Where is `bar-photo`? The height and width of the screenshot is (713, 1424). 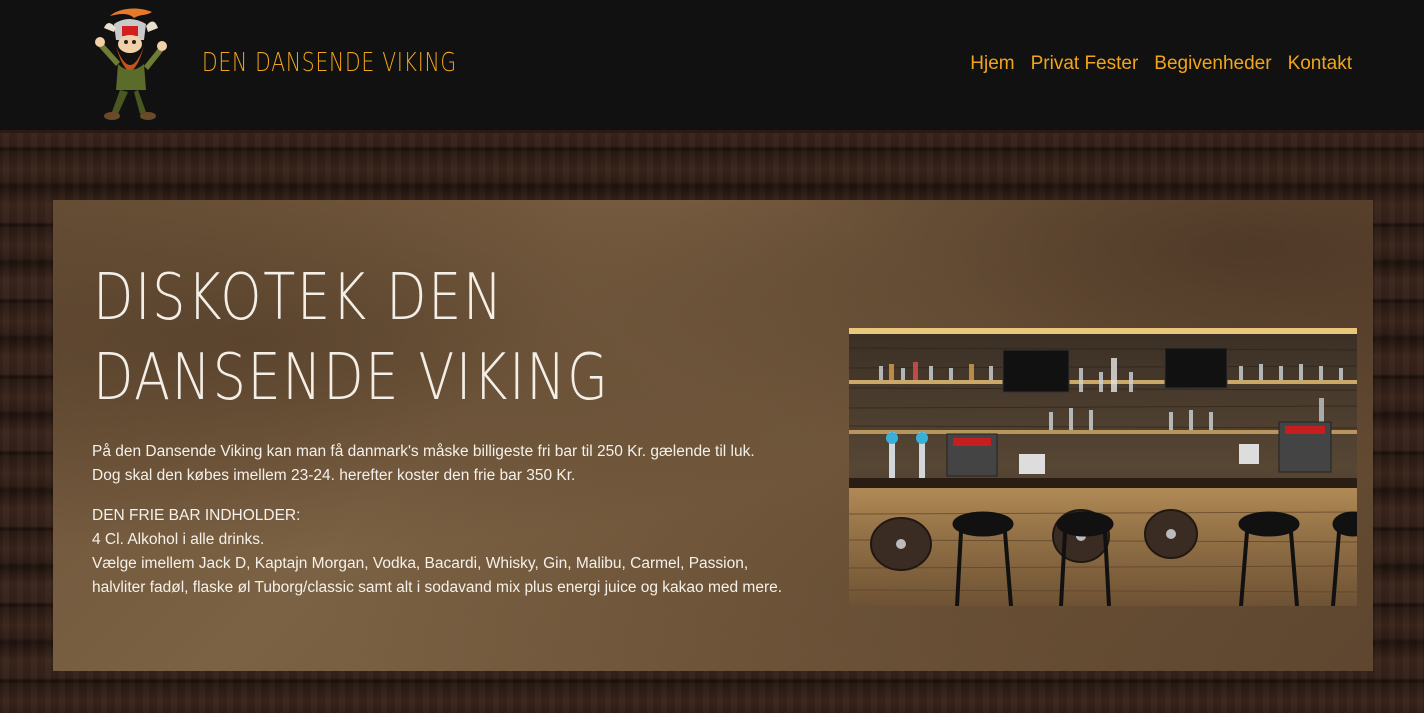
bar-photo is located at coordinates (1103, 467).